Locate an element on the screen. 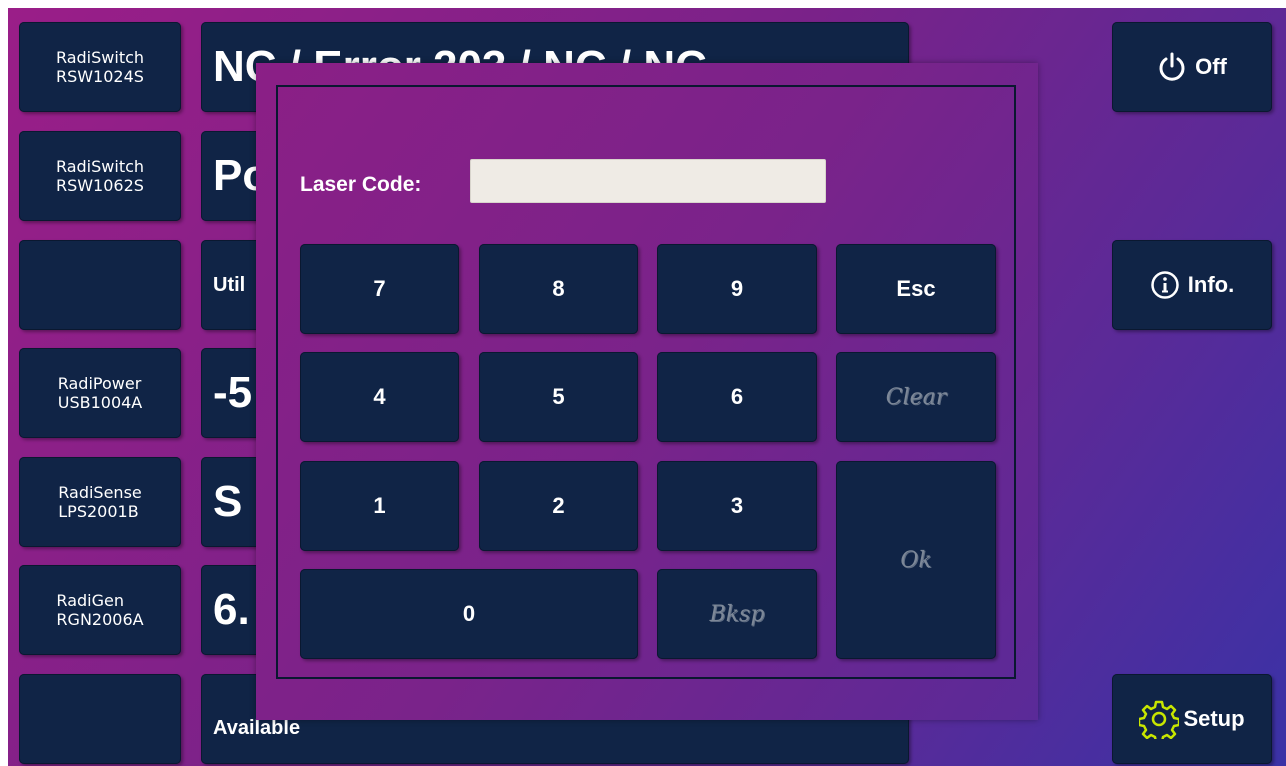 The image size is (1286, 766). laser-code-input is located at coordinates (648, 181).